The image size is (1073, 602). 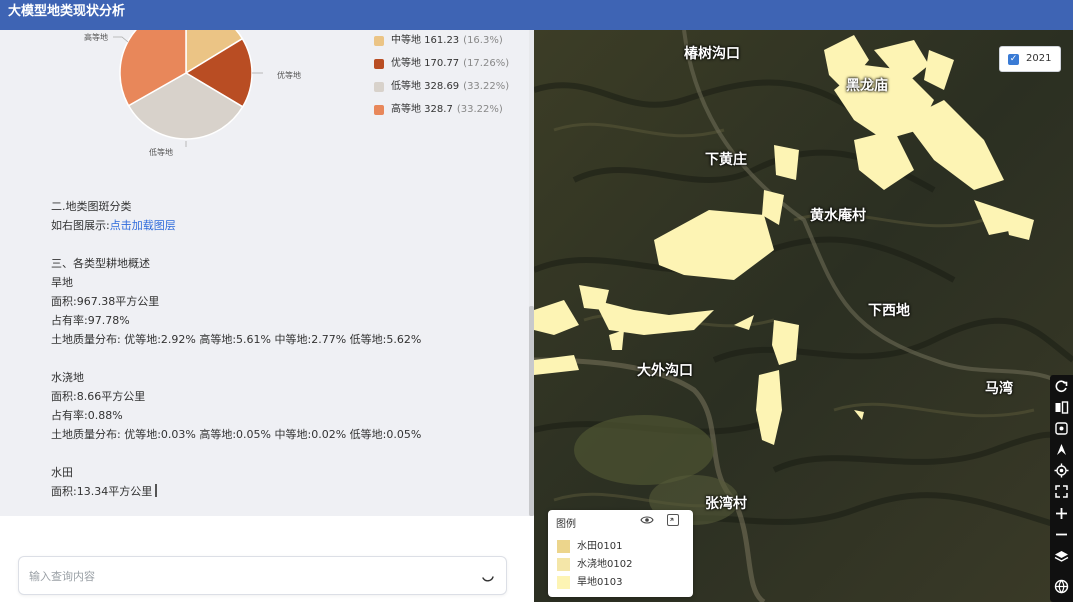 What do you see at coordinates (1061, 491) in the screenshot?
I see `fullscreen-icon` at bounding box center [1061, 491].